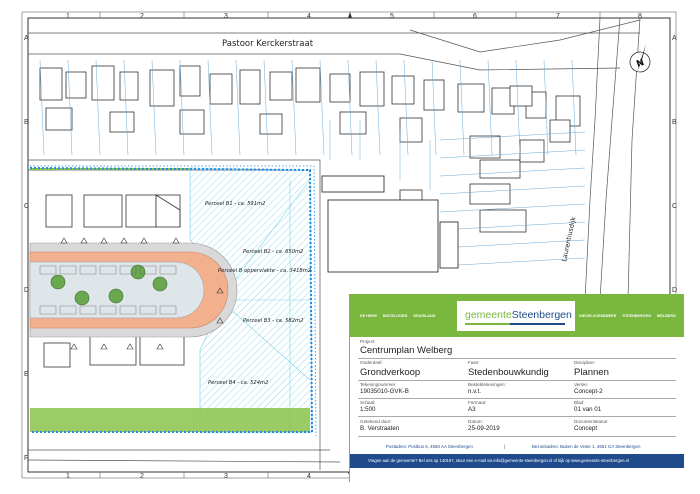 The width and height of the screenshot is (700, 494). What do you see at coordinates (568, 239) in the screenshot?
I see `street-name-right: Laurentiusdijk` at bounding box center [568, 239].